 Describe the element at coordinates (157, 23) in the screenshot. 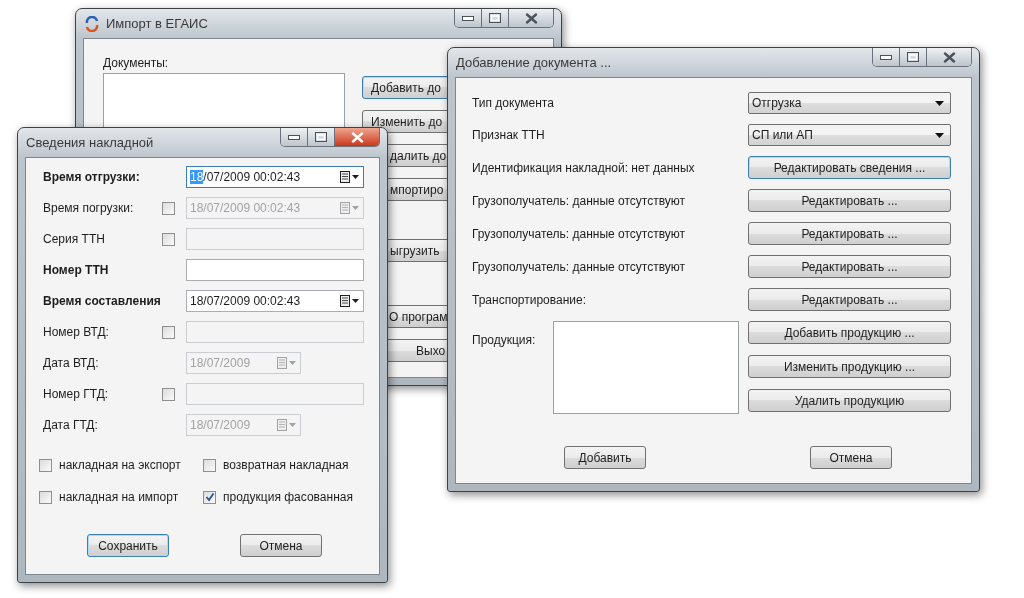

I see `window-title: Импорт в ЕГАИС` at that location.